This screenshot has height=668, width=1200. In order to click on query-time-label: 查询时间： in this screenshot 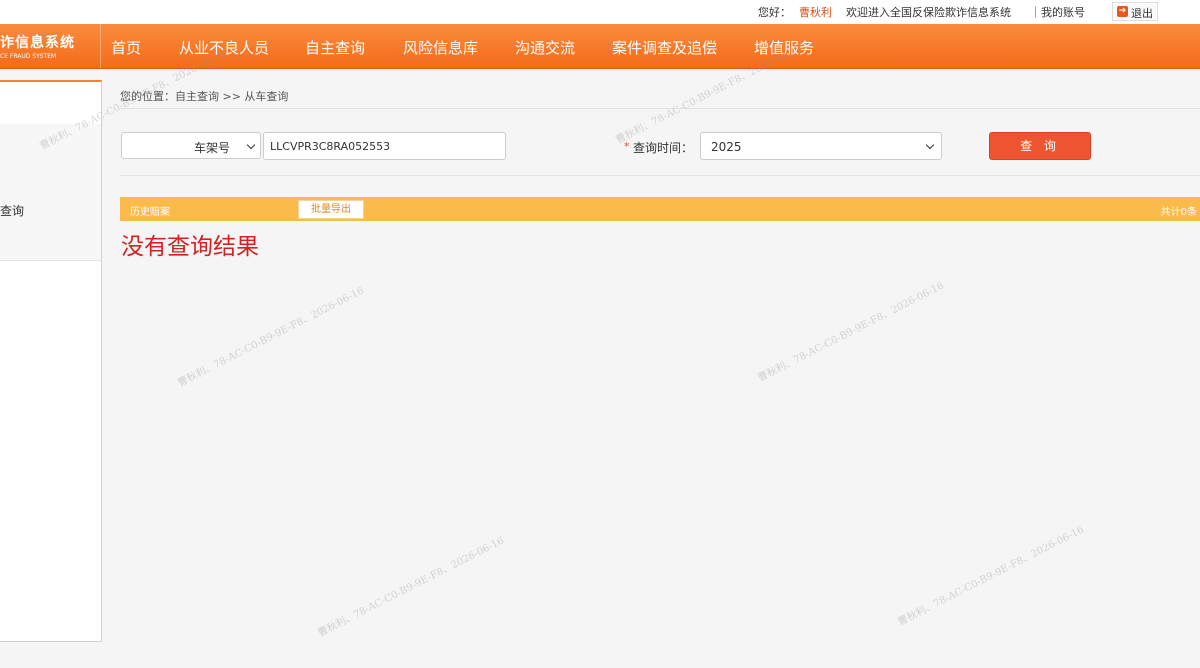, I will do `click(663, 148)`.